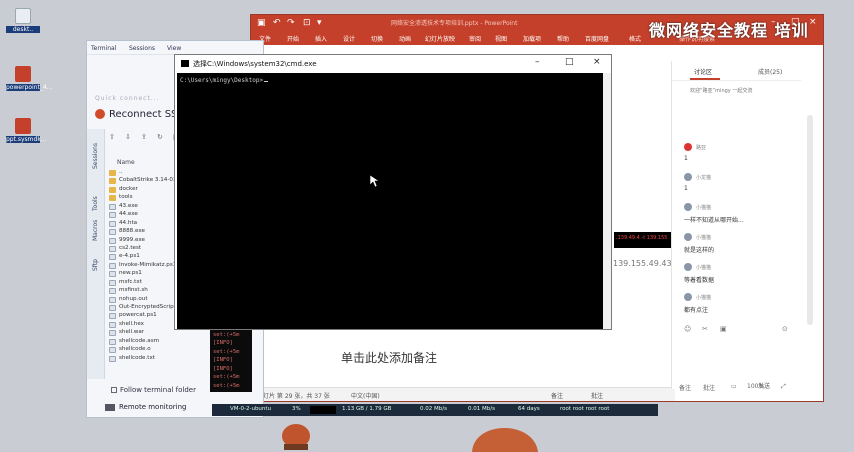 This screenshot has width=854, height=452. Describe the element at coordinates (95, 230) in the screenshot. I see `side-tab-macros: Macros` at that location.